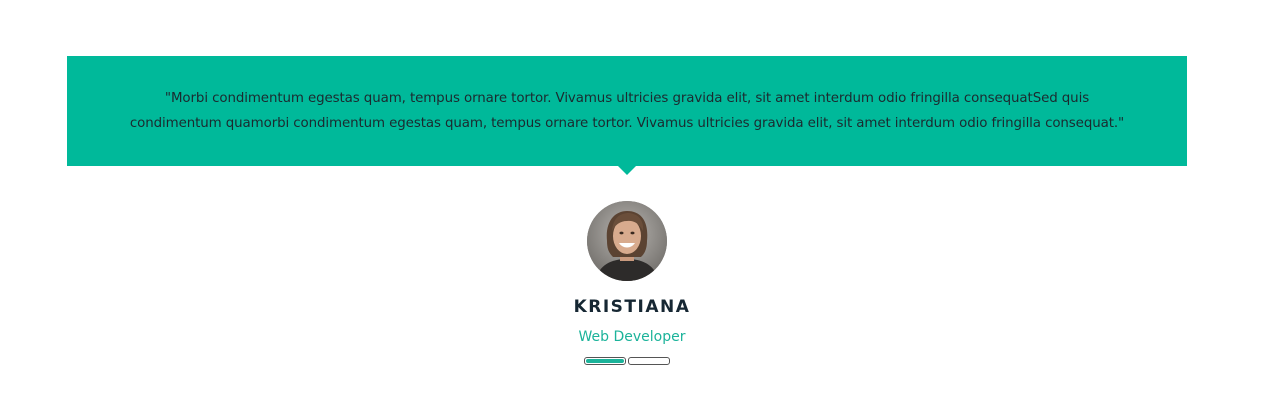 The image size is (1264, 401). I want to click on person-photo-icon, so click(627, 241).